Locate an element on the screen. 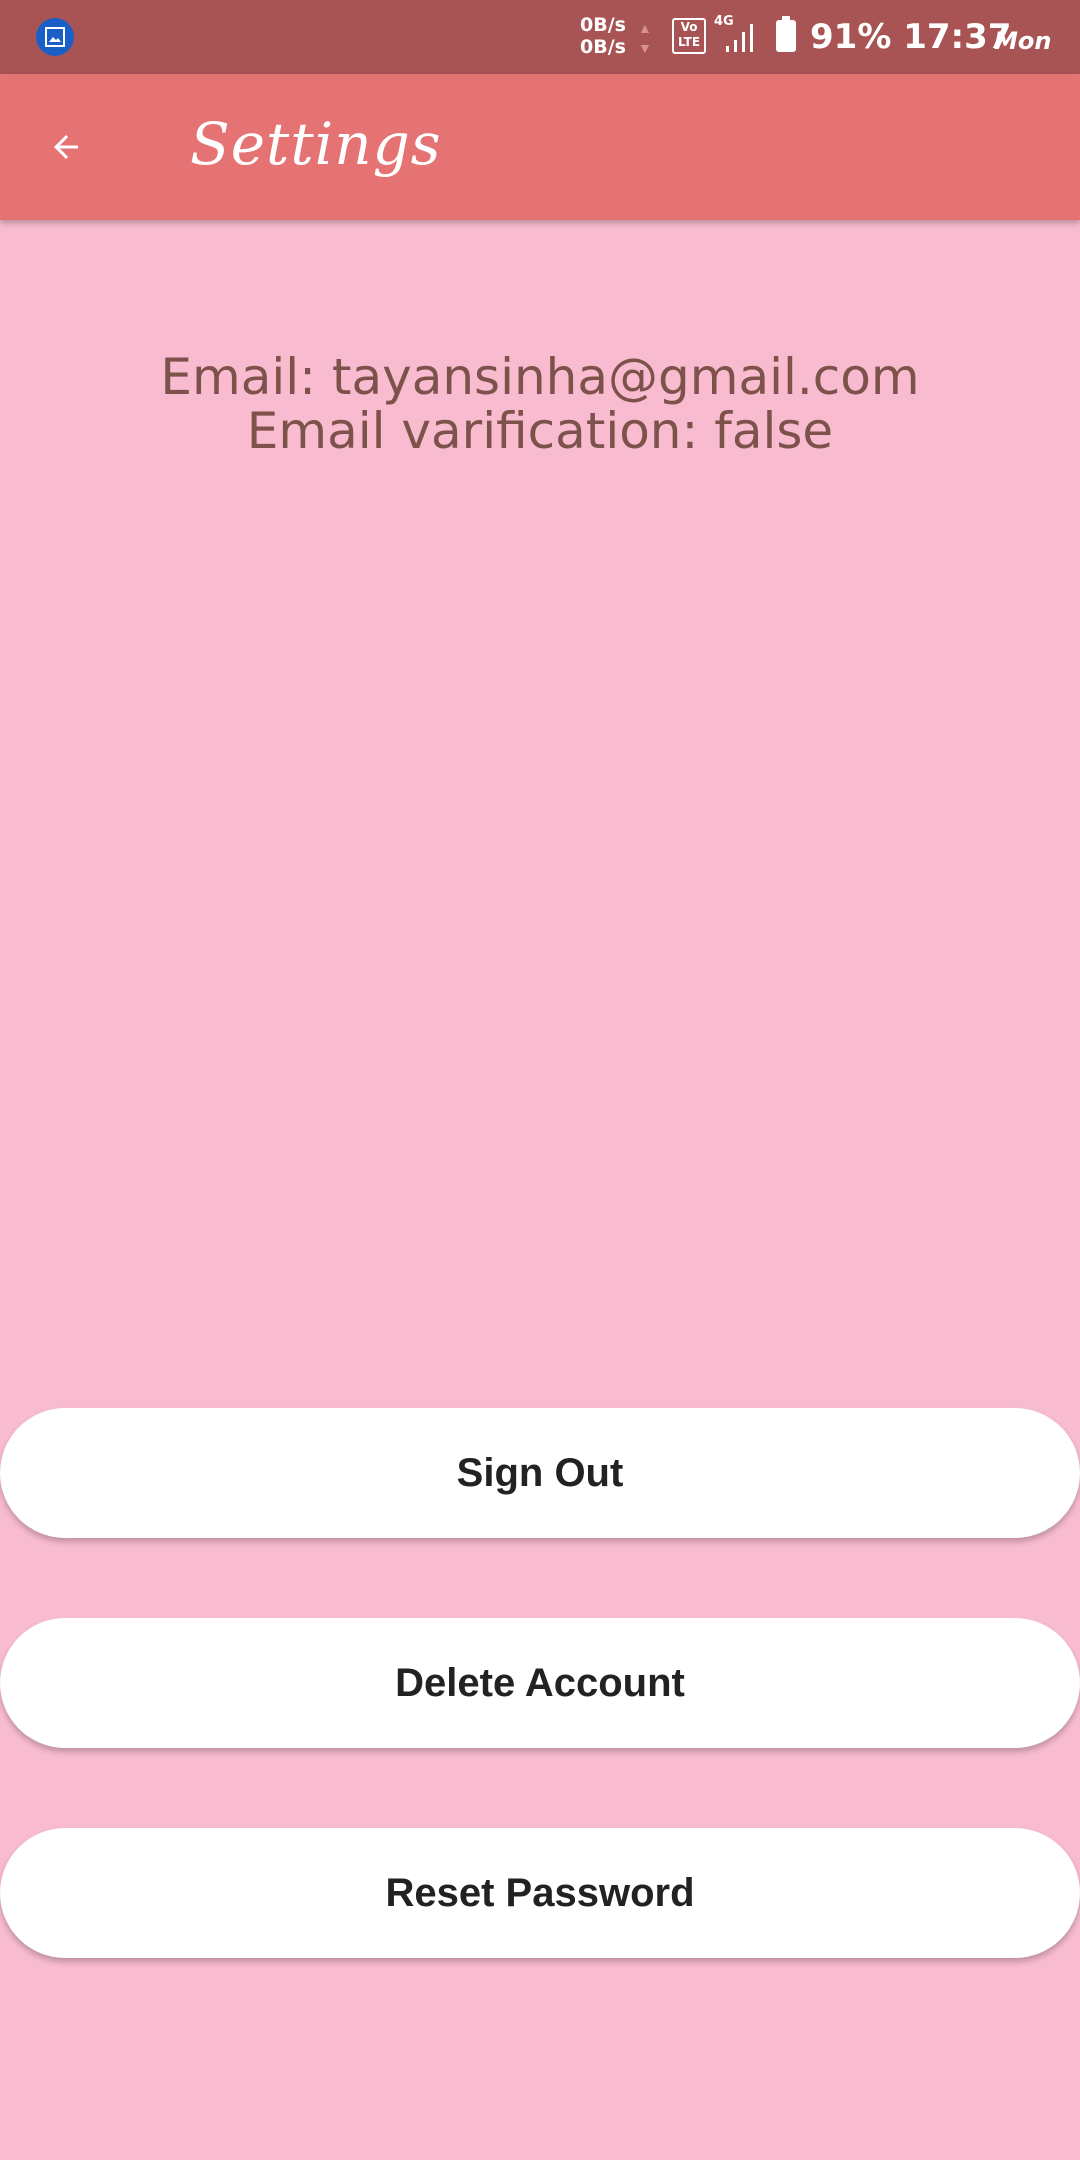 The width and height of the screenshot is (1080, 2160). day-label: Mon is located at coordinates (1023, 41).